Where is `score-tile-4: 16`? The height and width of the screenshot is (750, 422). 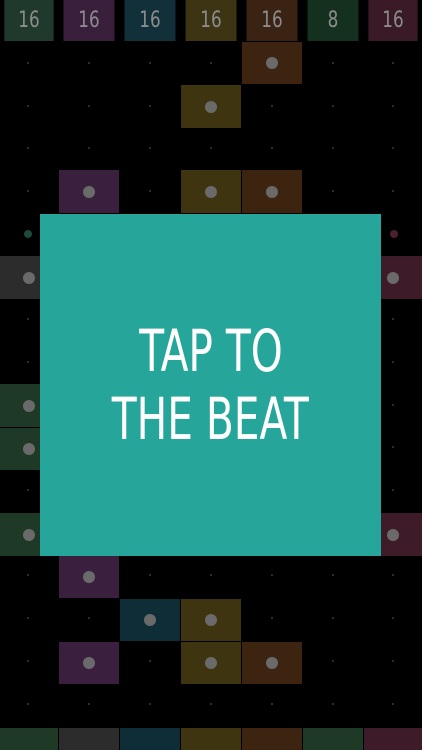
score-tile-4: 16 is located at coordinates (211, 20).